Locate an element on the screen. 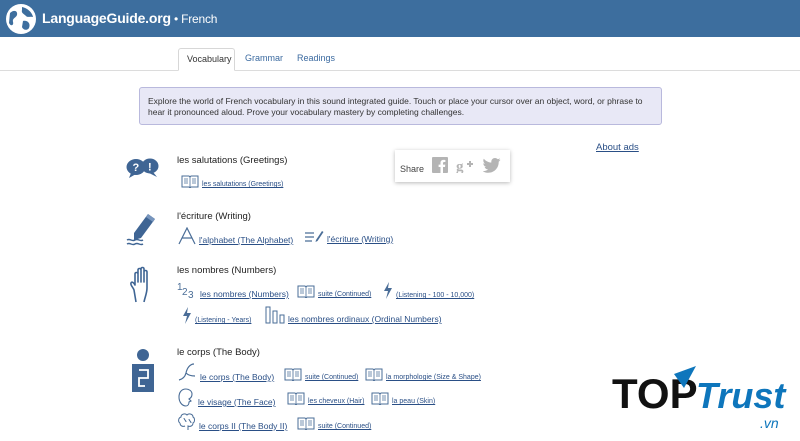 The width and height of the screenshot is (800, 441). item-writing: l'écriture (Writing) is located at coordinates (348, 236).